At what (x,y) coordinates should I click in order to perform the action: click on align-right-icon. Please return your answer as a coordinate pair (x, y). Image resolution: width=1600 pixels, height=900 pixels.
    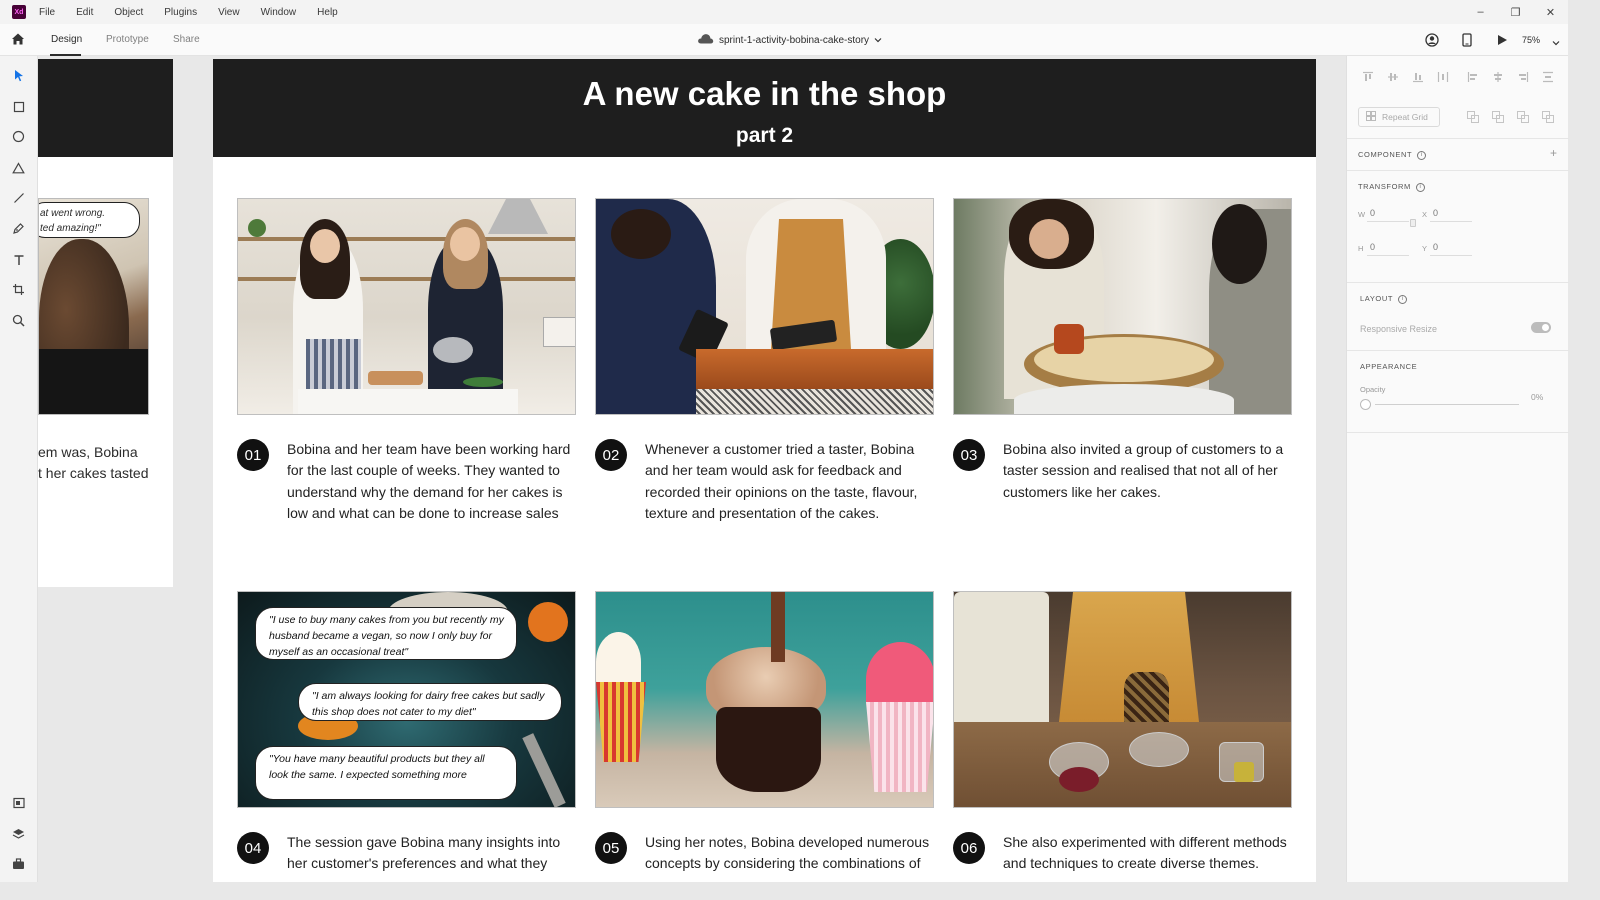
    Looking at the image, I should click on (1523, 76).